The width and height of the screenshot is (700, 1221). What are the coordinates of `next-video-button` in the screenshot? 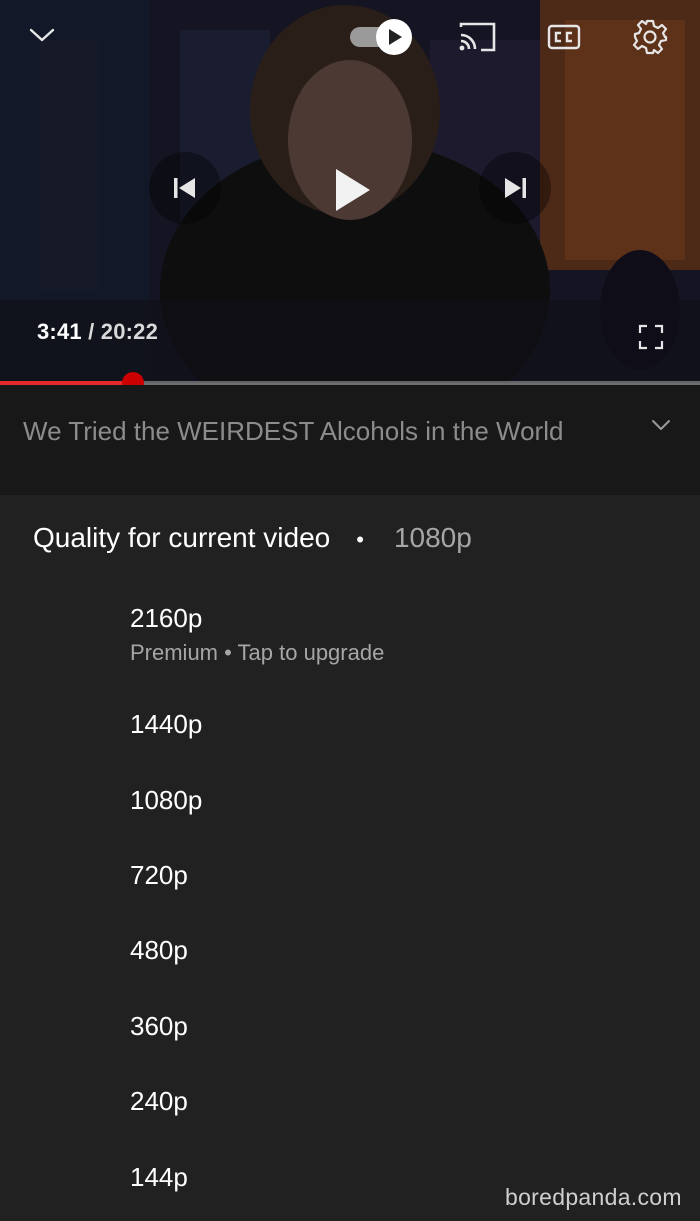 It's located at (515, 188).